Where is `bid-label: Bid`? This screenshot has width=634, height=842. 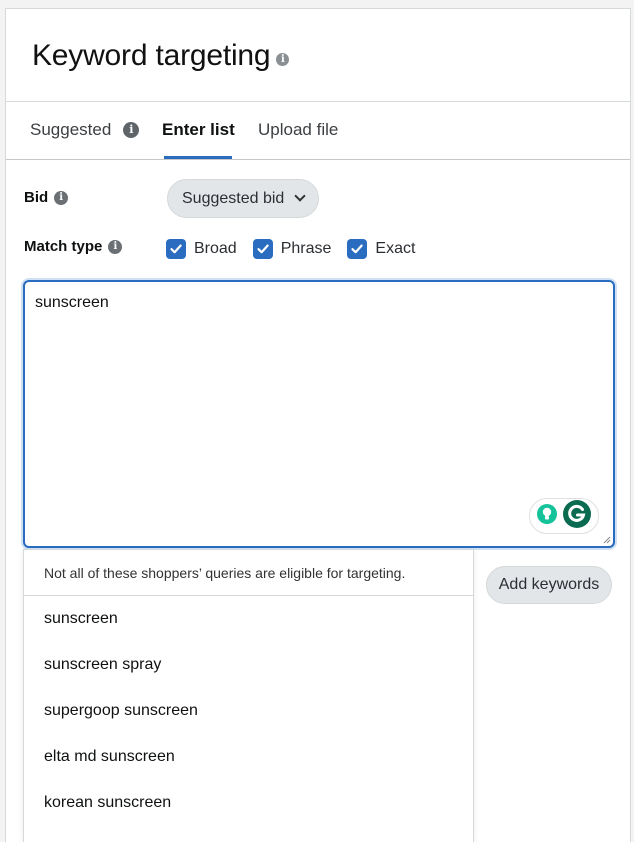 bid-label: Bid is located at coordinates (36, 197).